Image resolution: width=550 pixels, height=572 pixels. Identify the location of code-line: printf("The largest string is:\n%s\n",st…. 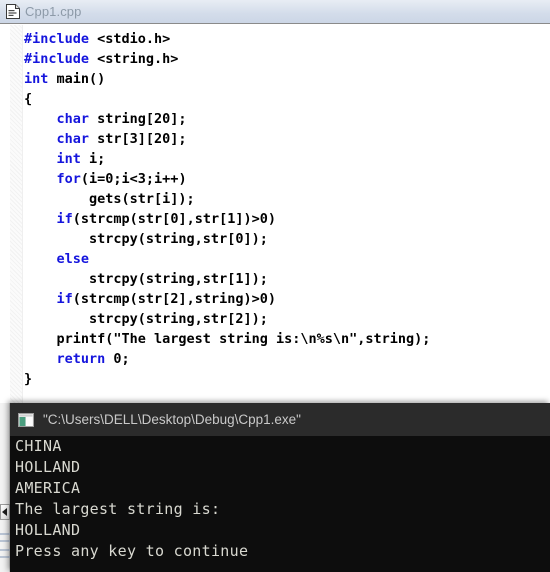
(227, 339).